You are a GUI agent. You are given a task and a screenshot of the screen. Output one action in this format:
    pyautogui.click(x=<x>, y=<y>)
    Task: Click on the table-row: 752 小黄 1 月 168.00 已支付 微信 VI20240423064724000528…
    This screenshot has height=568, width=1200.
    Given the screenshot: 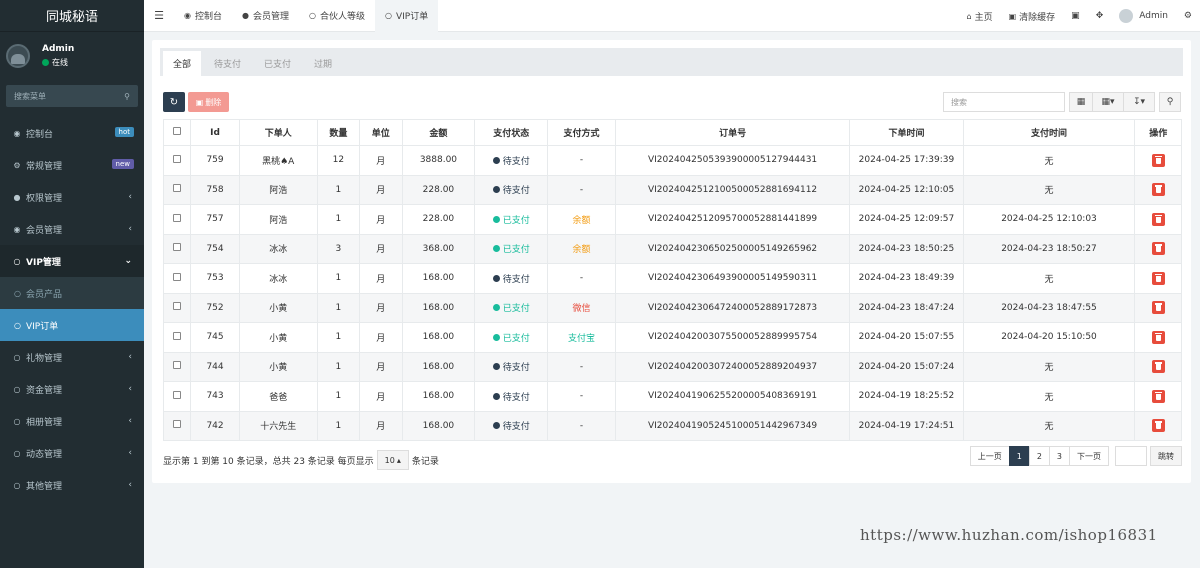 What is the action you would take?
    pyautogui.click(x=672, y=307)
    